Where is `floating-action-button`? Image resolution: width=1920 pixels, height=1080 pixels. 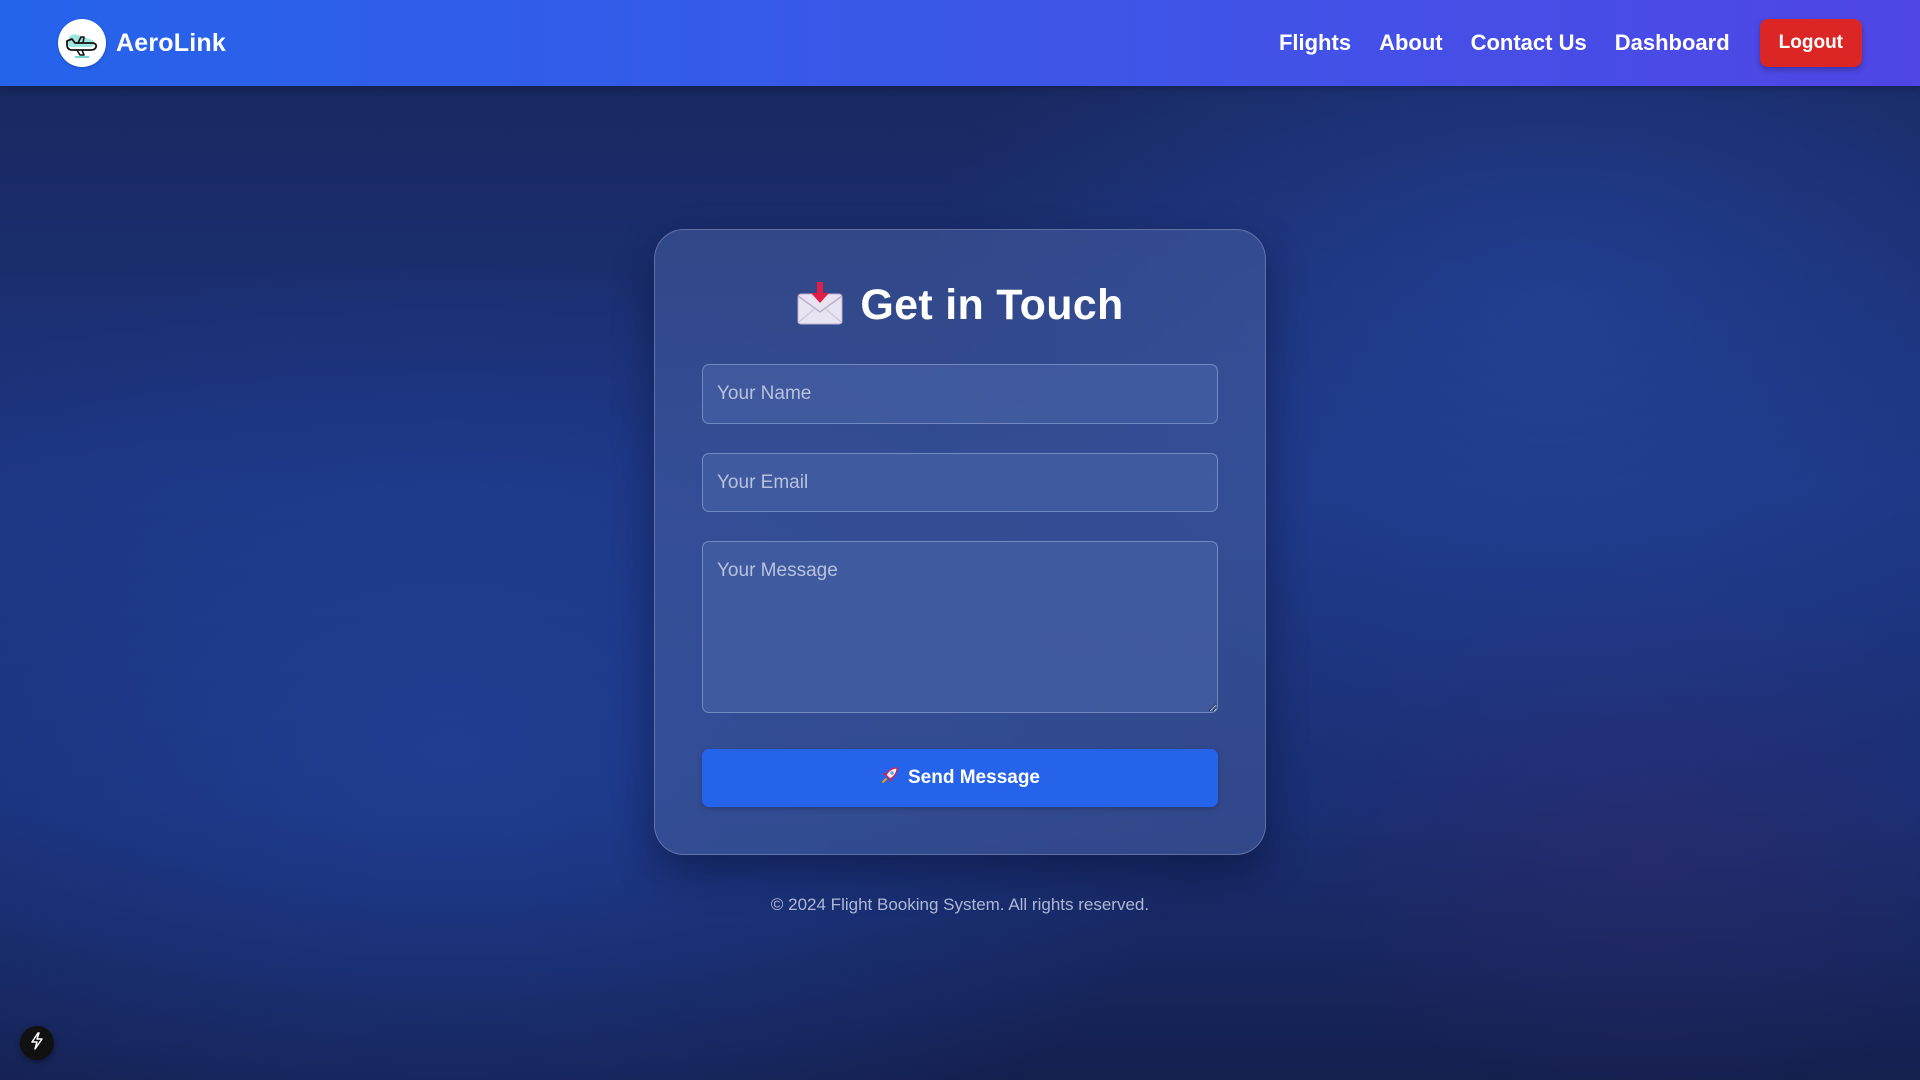 floating-action-button is located at coordinates (37, 1043).